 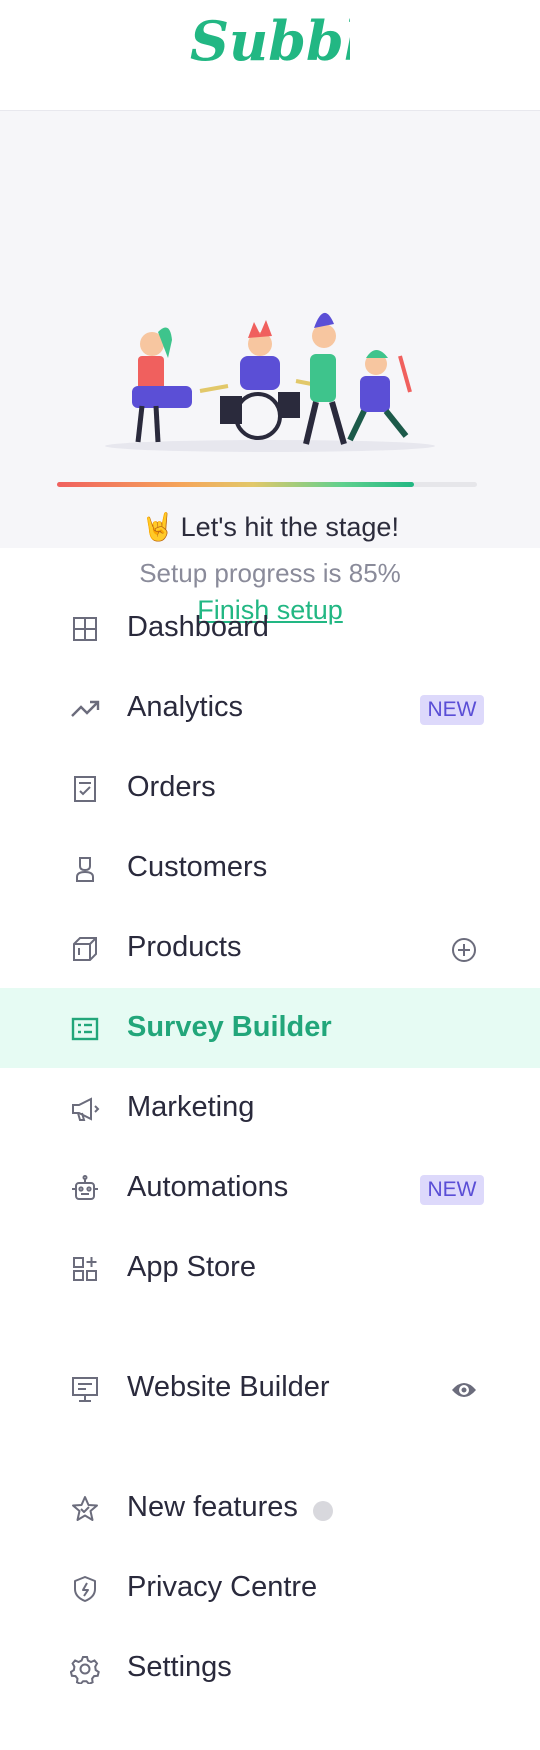 What do you see at coordinates (222, 1587) in the screenshot?
I see `nav-label: Privacy Centre` at bounding box center [222, 1587].